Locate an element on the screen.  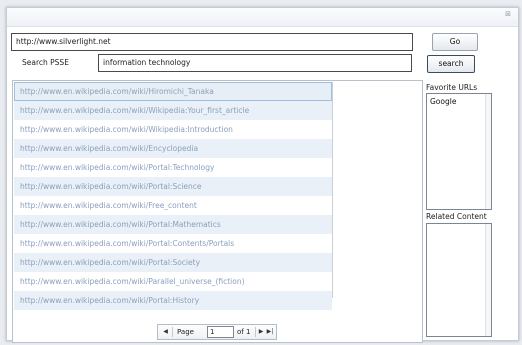
favorites-label: Favorite URLs is located at coordinates (452, 87).